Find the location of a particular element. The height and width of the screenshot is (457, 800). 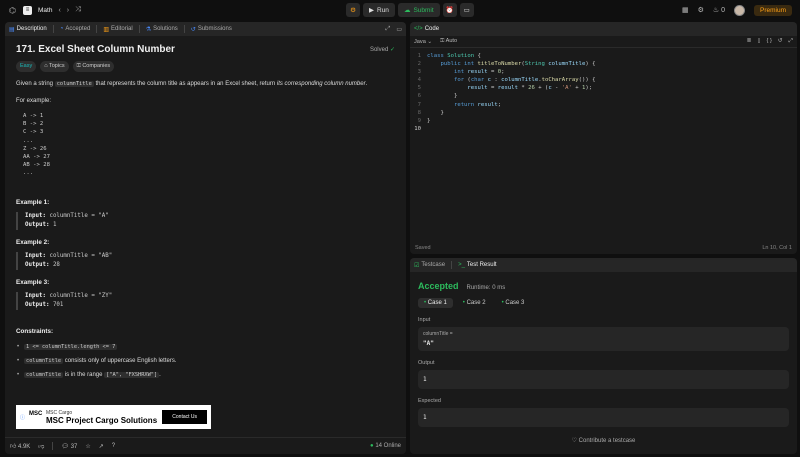

history-icon: ↺ is located at coordinates (193, 29).